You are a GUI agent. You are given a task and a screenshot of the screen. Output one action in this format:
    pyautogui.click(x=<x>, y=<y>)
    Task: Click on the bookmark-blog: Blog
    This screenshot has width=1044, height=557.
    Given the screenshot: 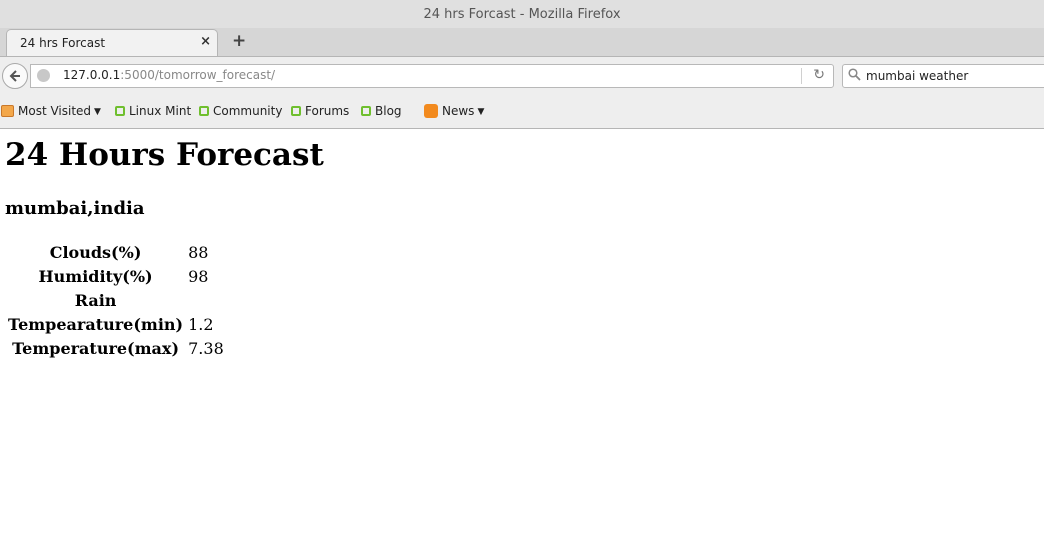 What is the action you would take?
    pyautogui.click(x=381, y=111)
    